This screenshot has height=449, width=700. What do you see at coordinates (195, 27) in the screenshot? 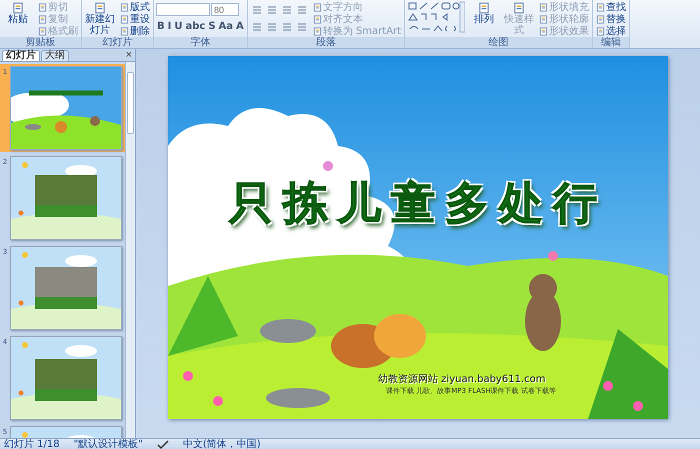
I see `format-button: abc` at bounding box center [195, 27].